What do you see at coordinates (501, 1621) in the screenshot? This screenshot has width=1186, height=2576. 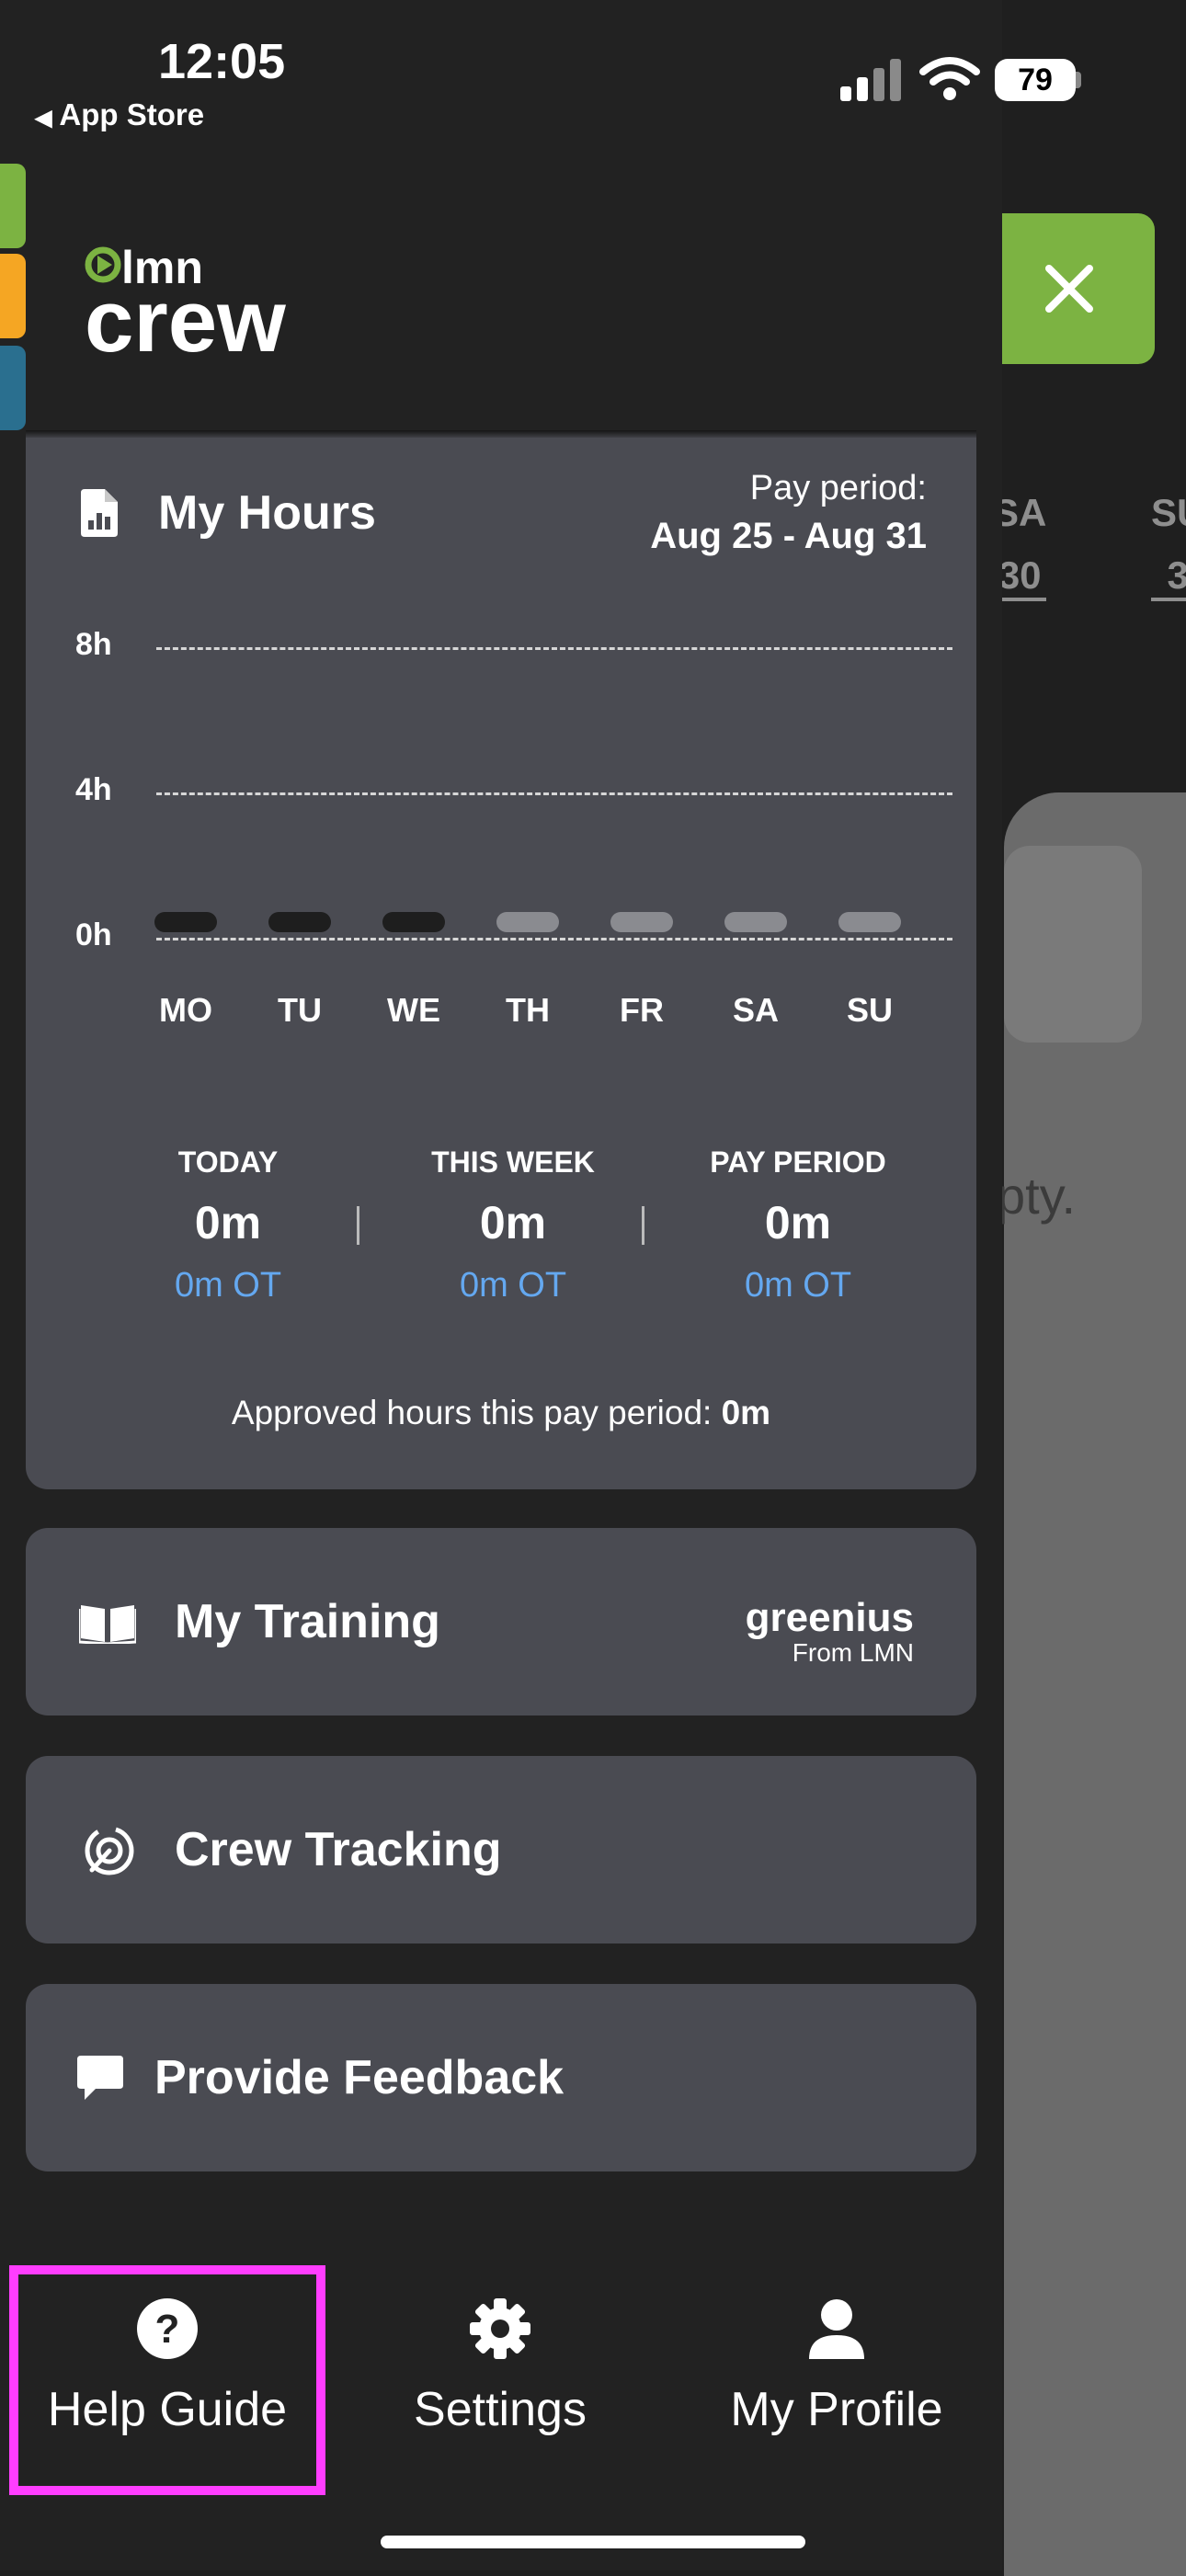 I see `my-training-item: My Training greenius From LMN` at bounding box center [501, 1621].